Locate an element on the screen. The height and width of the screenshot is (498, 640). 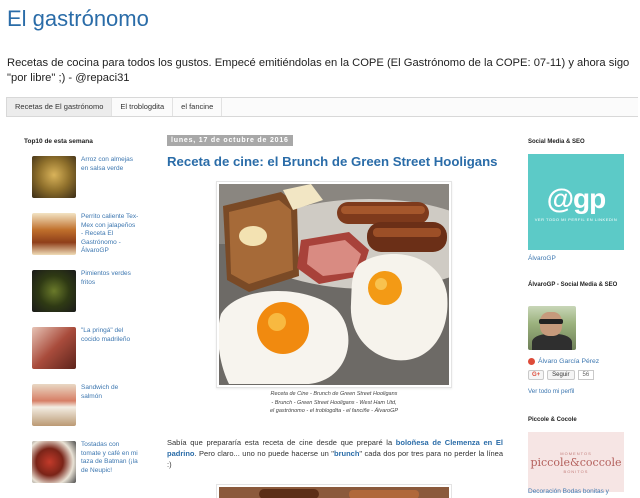
tab-troblogdita: El troblogdita is located at coordinates (143, 107).